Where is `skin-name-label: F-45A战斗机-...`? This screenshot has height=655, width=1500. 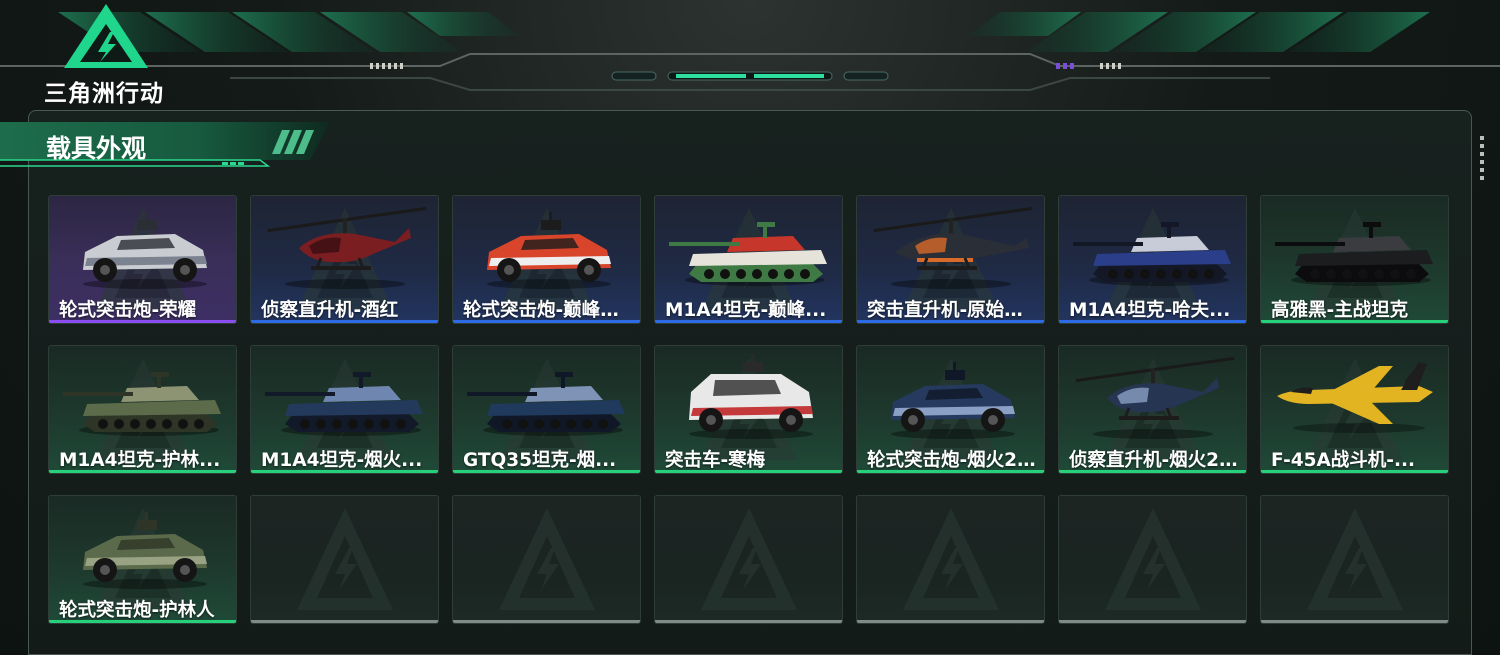
skin-name-label: F-45A战斗机-... is located at coordinates (1343, 460).